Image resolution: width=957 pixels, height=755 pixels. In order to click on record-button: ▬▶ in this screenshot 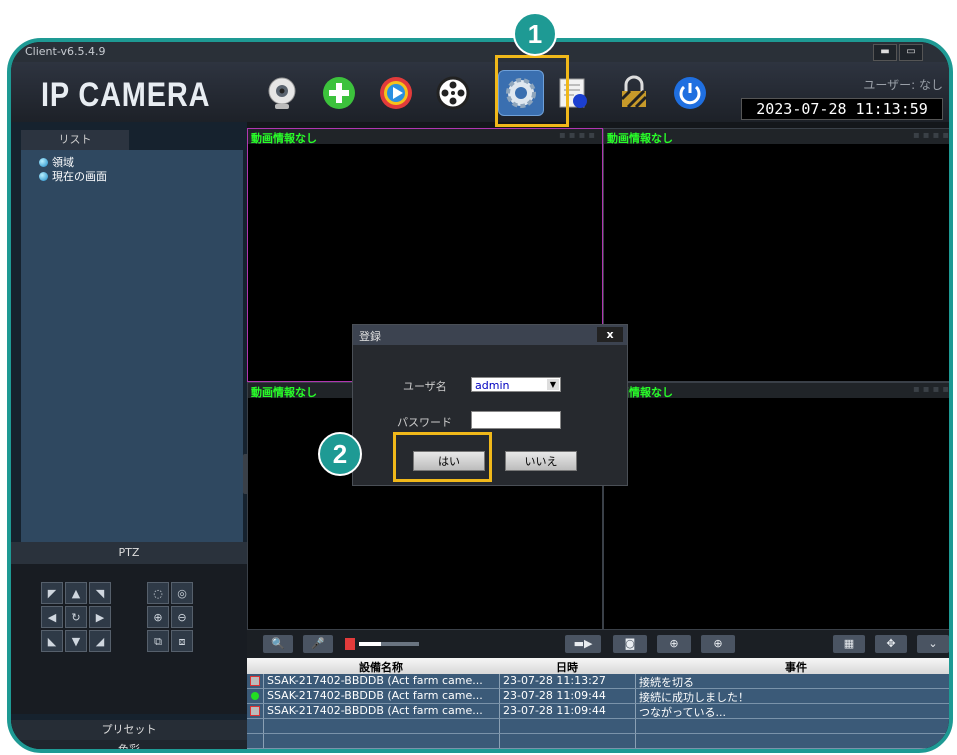, I will do `click(583, 644)`.